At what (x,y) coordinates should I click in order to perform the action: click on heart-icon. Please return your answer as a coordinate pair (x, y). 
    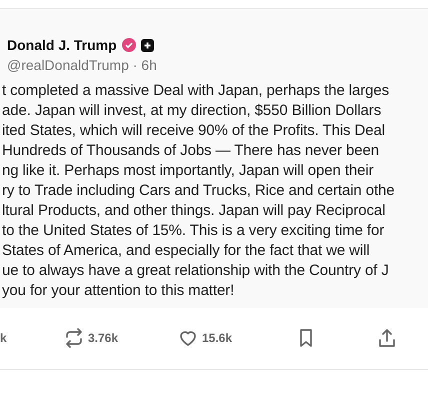
    Looking at the image, I should click on (188, 338).